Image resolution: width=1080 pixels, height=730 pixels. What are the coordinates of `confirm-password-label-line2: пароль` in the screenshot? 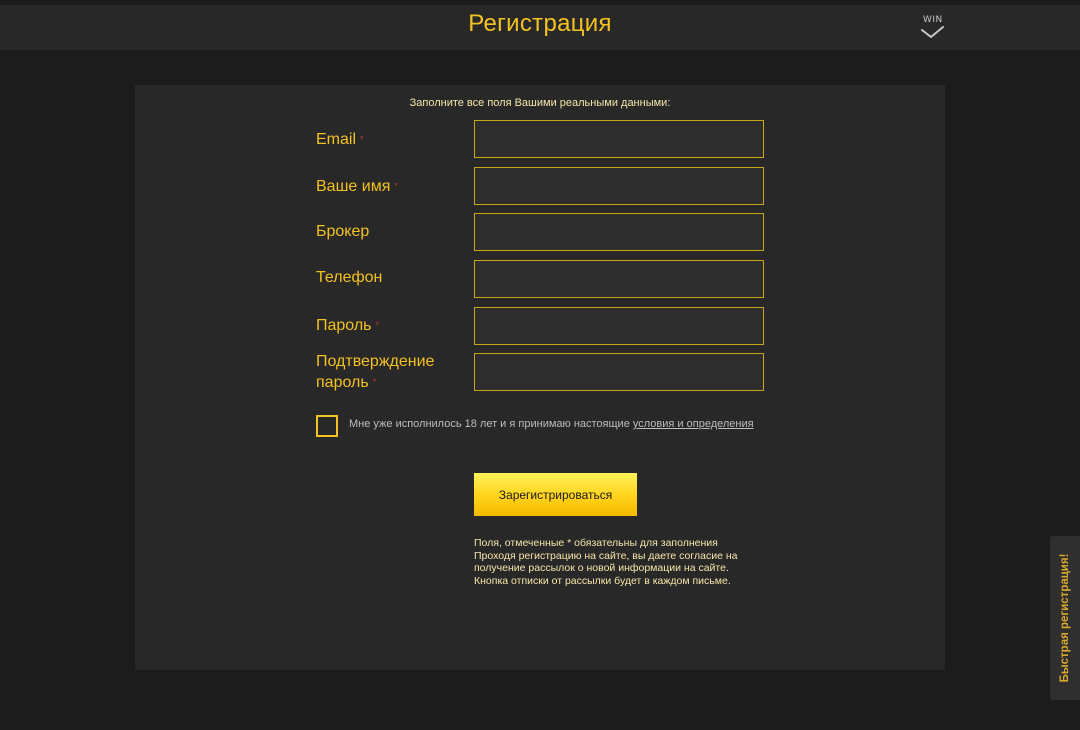 It's located at (342, 382).